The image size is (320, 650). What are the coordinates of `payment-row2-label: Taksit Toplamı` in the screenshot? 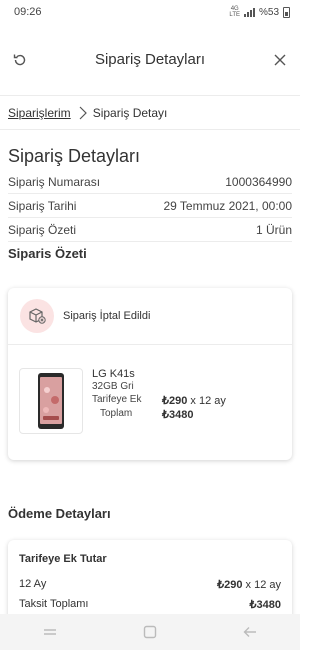 It's located at (54, 604).